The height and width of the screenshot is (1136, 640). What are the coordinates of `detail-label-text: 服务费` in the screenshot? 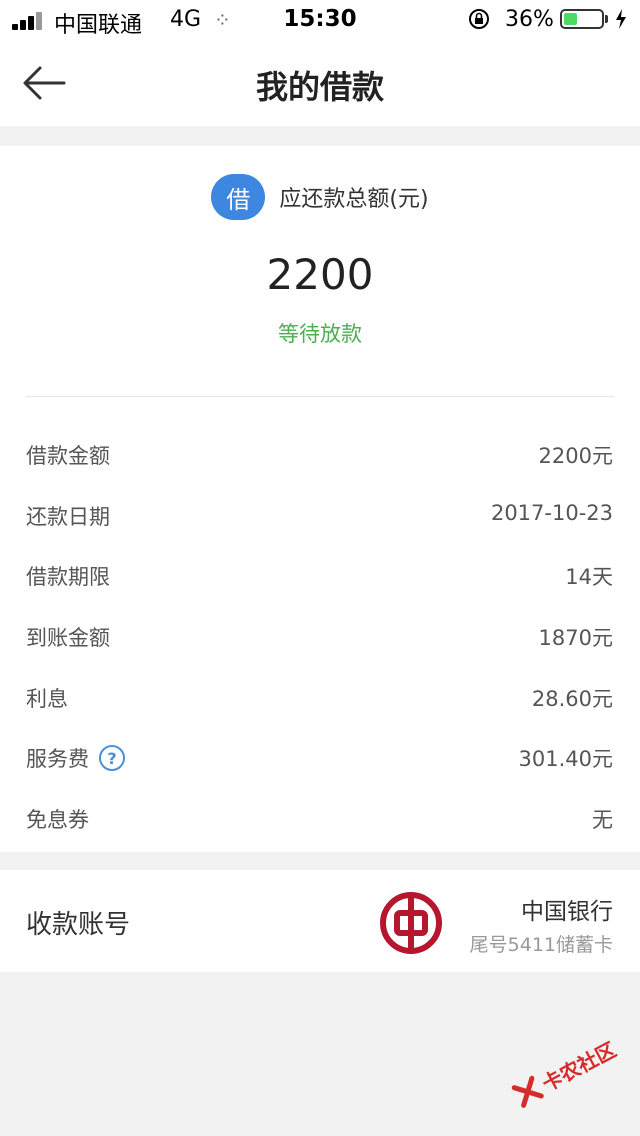 It's located at (57, 759).